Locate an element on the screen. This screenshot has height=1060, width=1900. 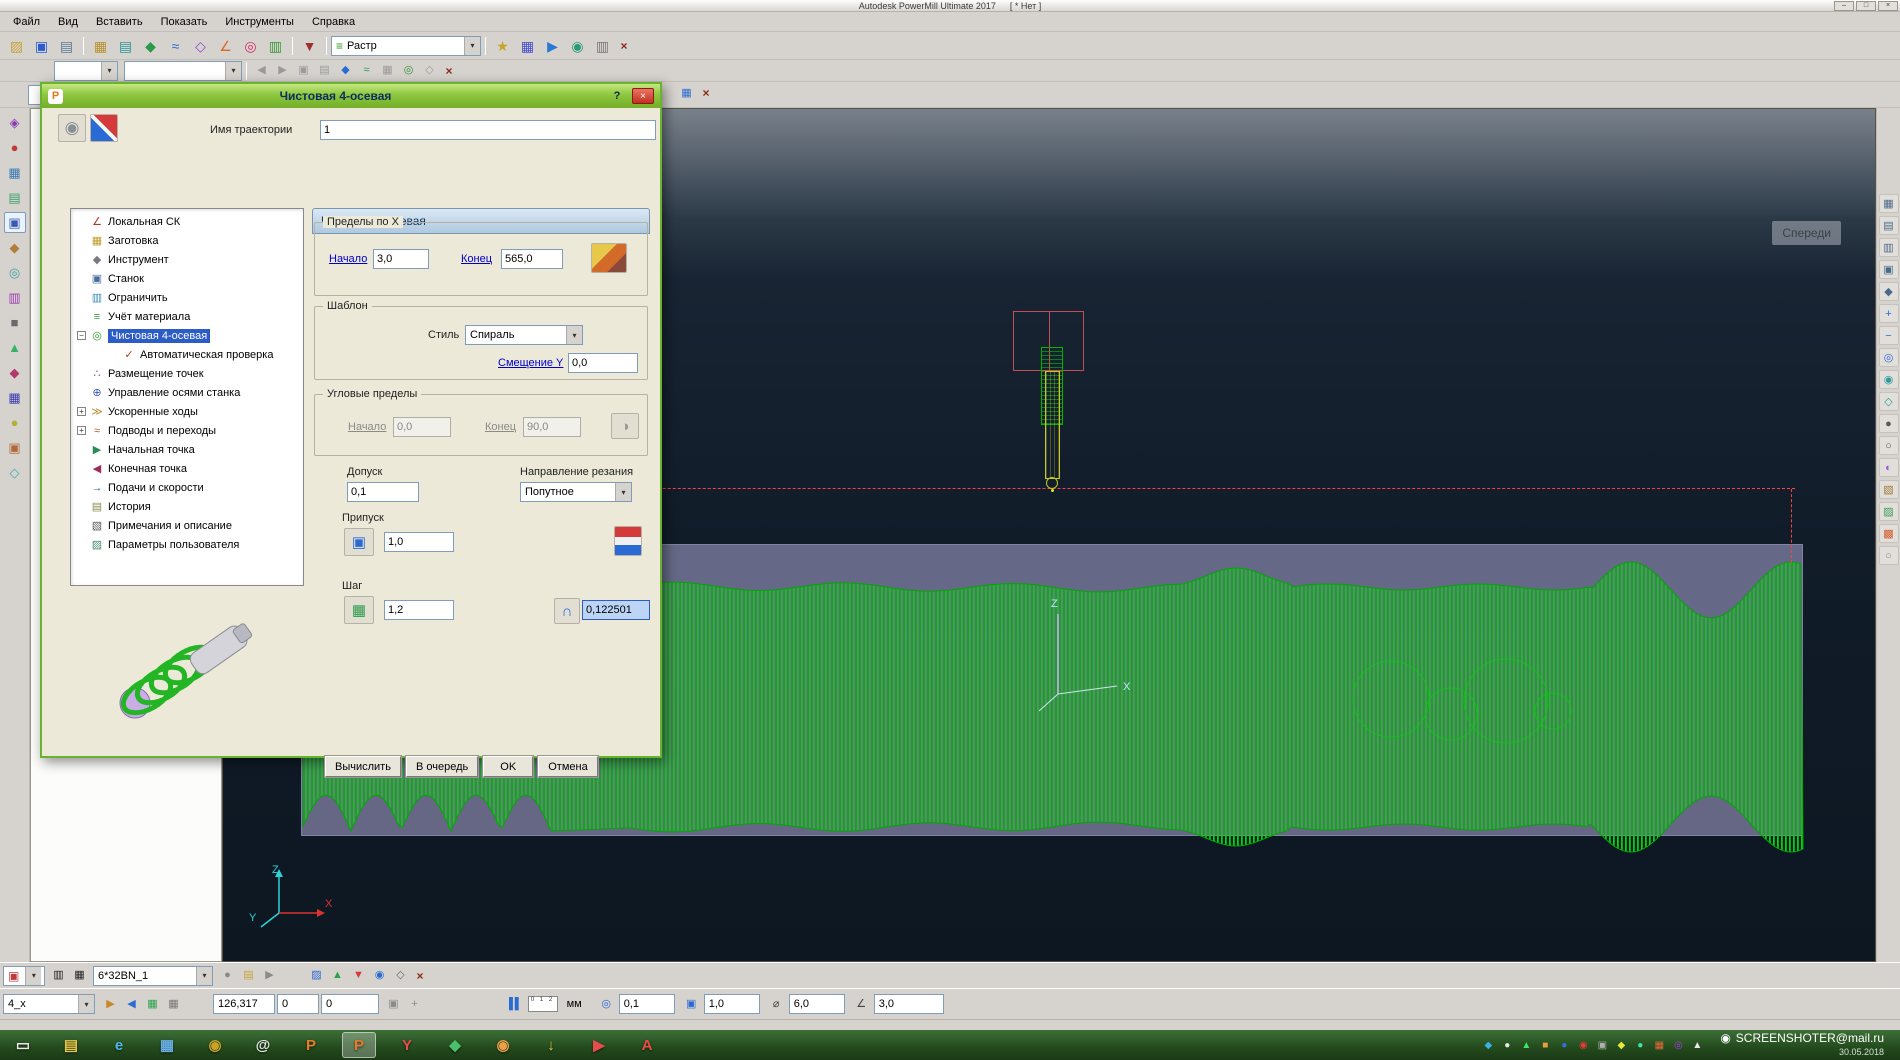
tray-icon-9: ● is located at coordinates (1640, 1045).